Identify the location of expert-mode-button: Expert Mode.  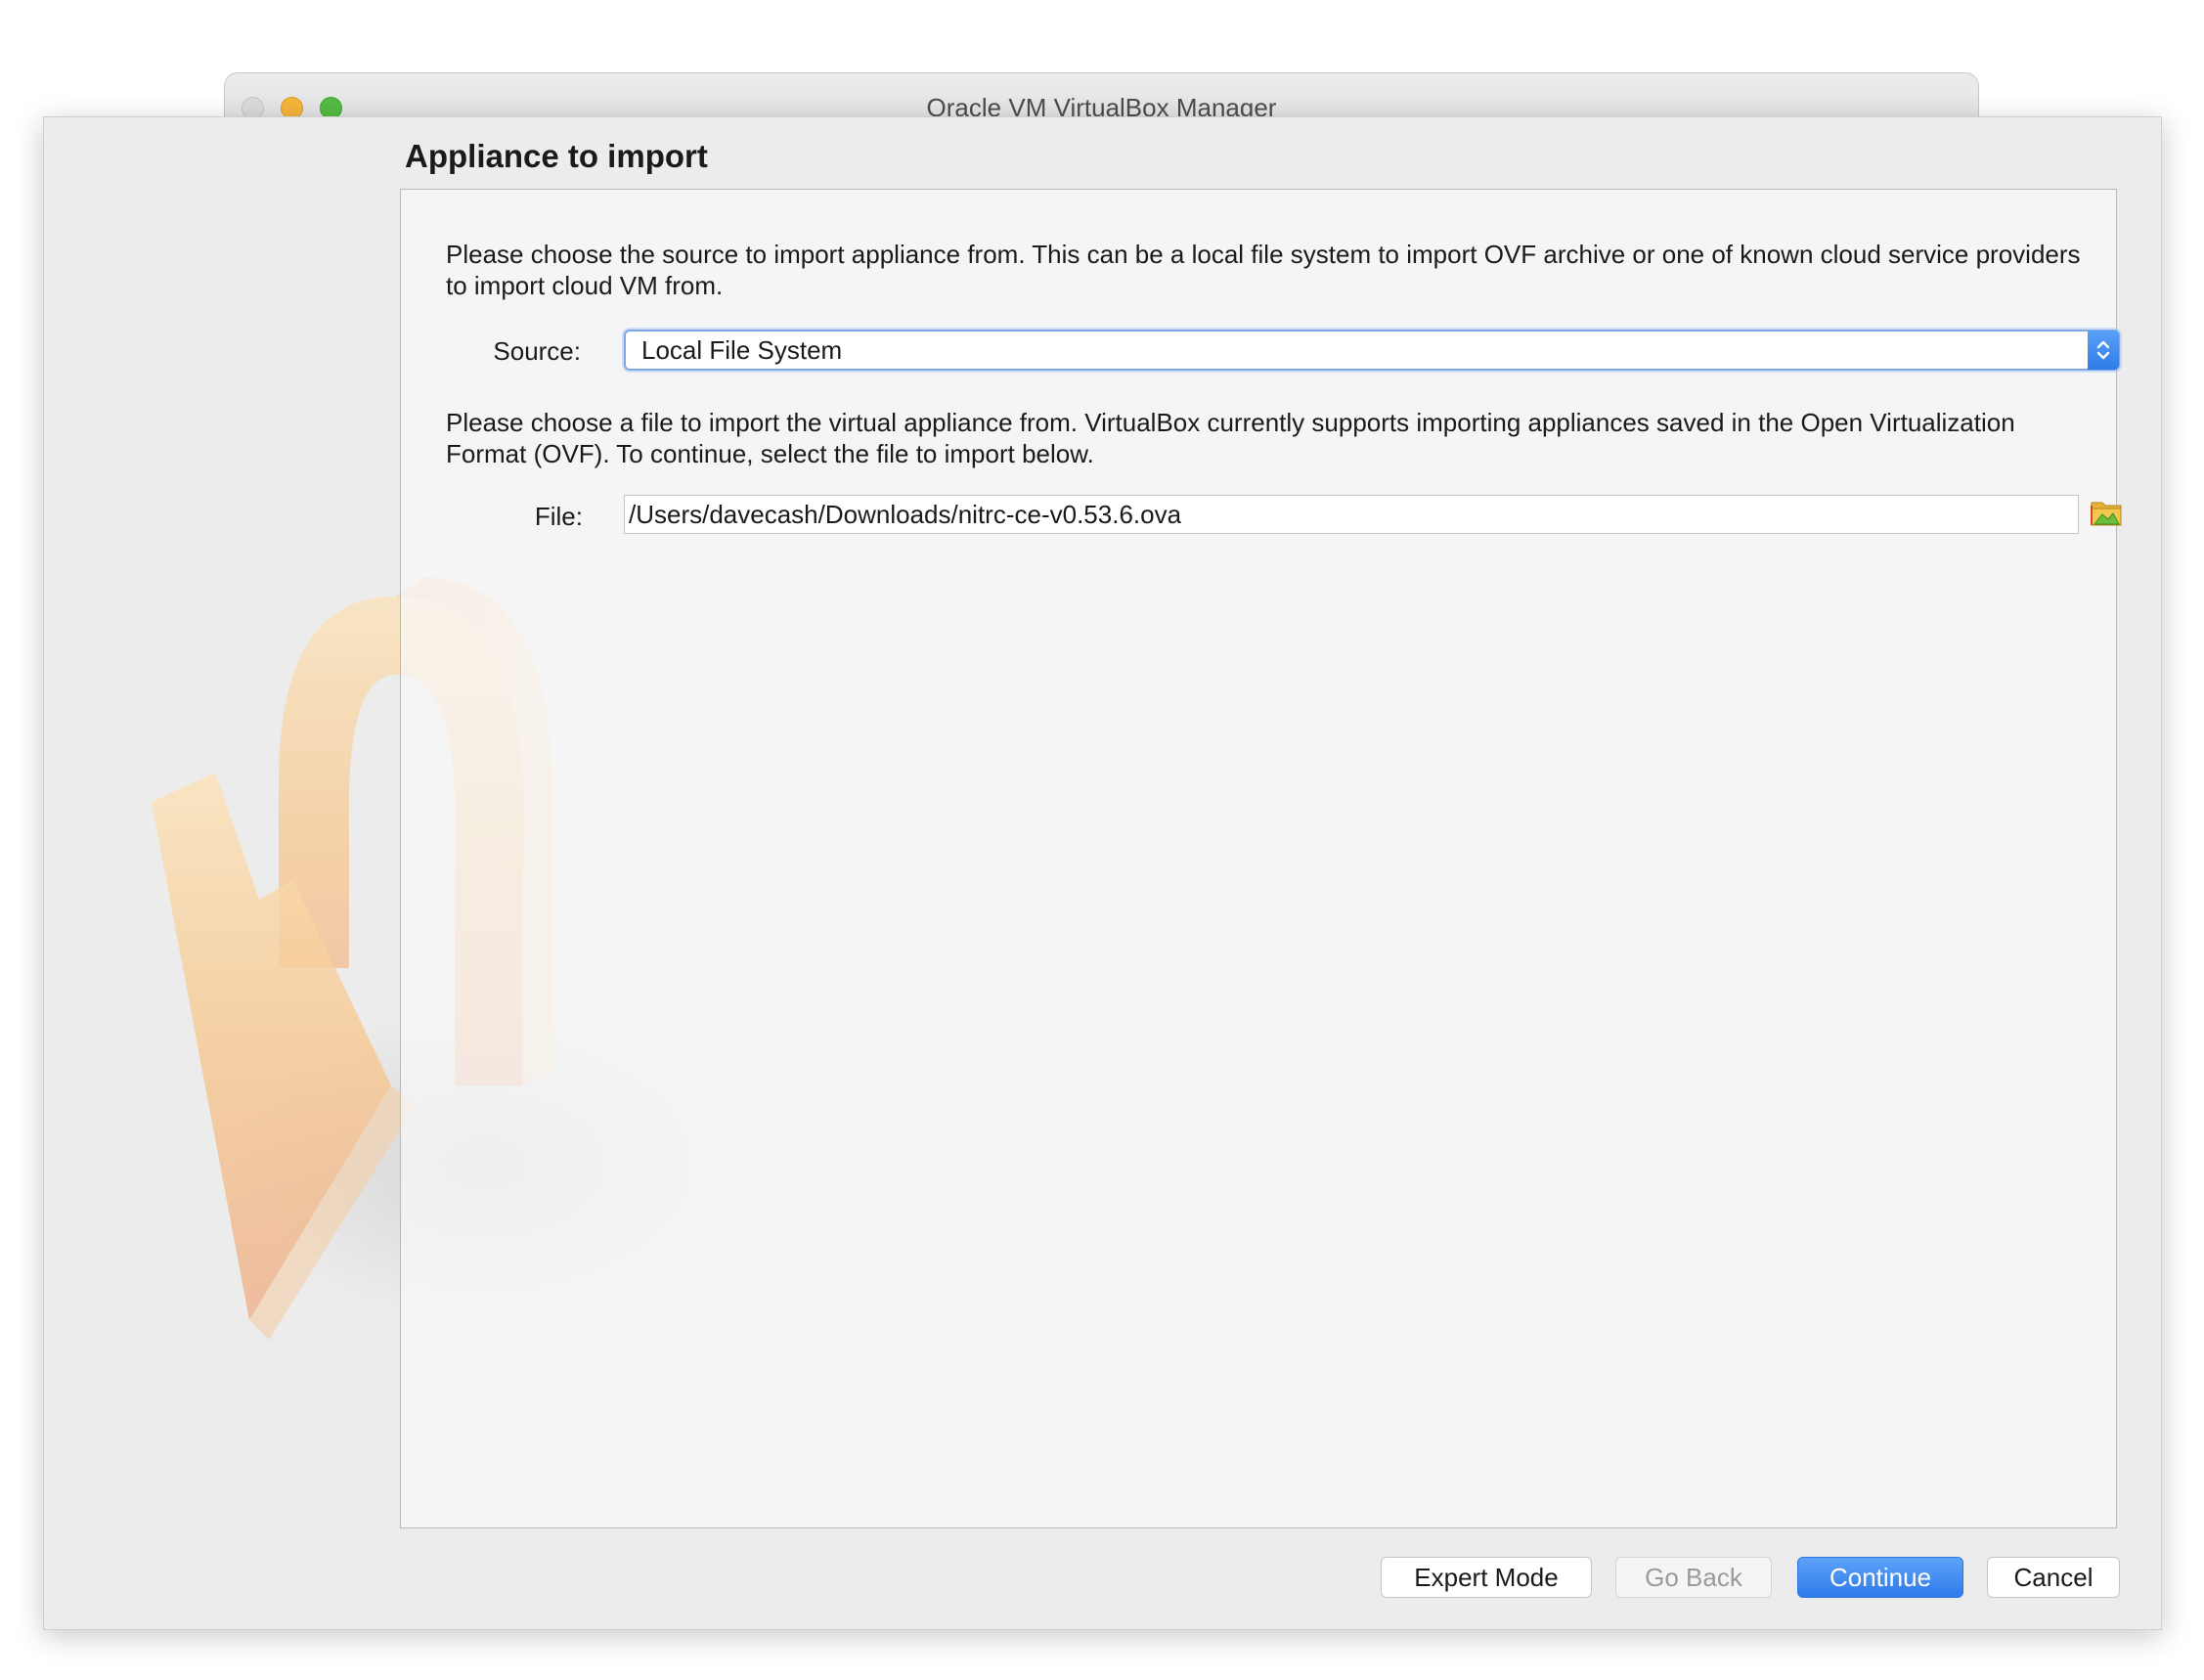
(1487, 1577).